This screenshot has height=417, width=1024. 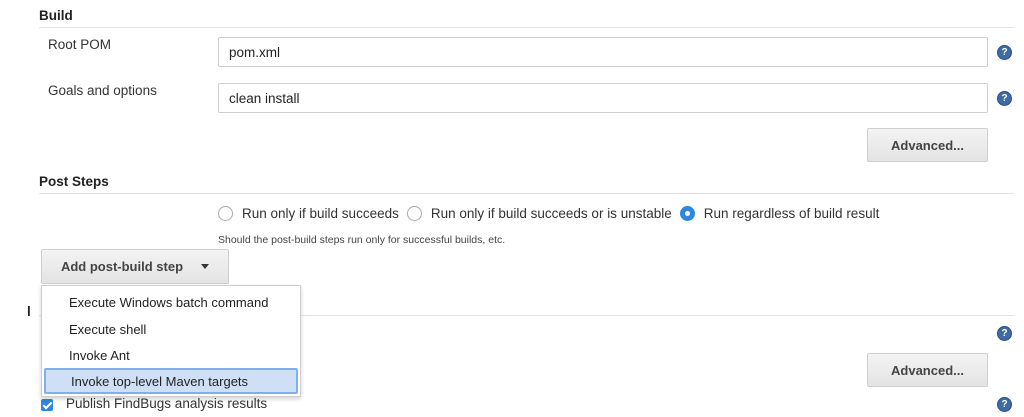 What do you see at coordinates (1004, 404) in the screenshot?
I see `publish-findbugs-help-icon` at bounding box center [1004, 404].